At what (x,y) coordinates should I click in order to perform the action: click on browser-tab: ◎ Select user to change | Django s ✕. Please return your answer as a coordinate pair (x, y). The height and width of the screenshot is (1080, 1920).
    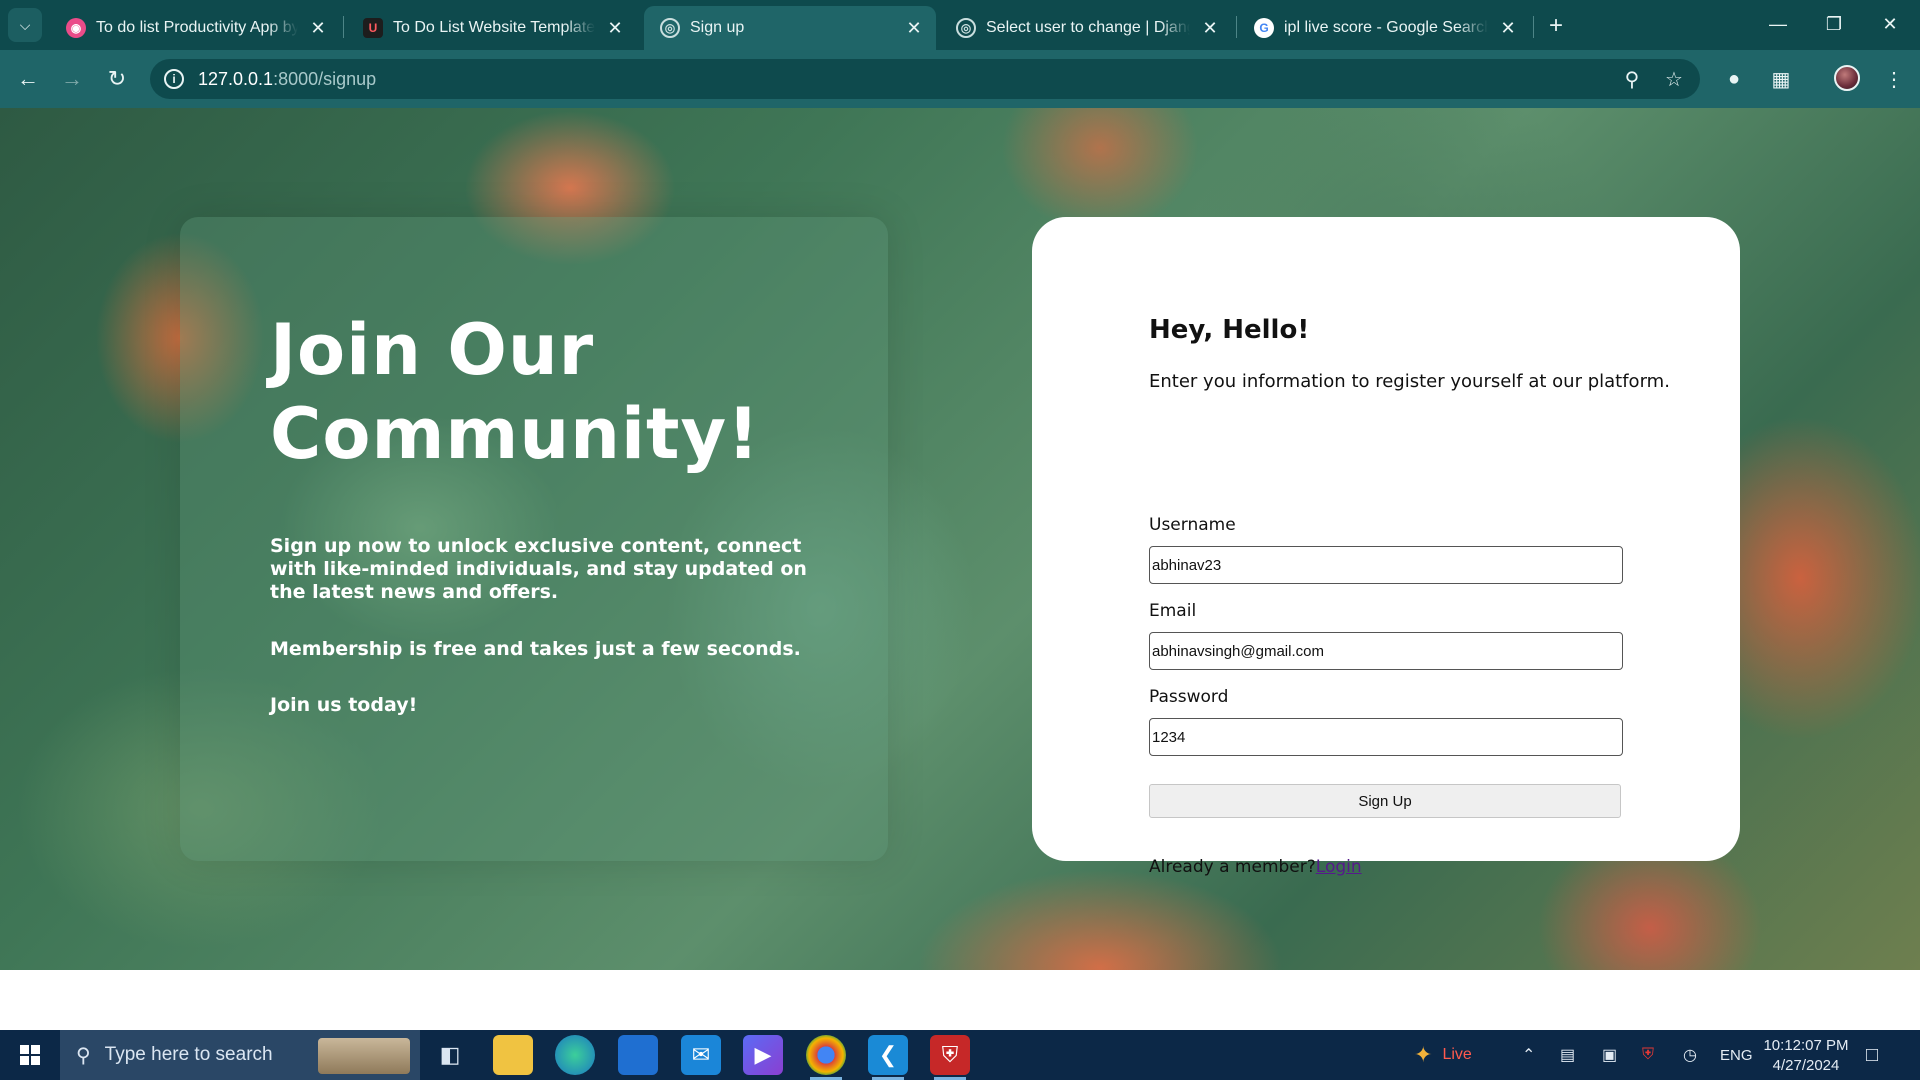
    Looking at the image, I should click on (1086, 28).